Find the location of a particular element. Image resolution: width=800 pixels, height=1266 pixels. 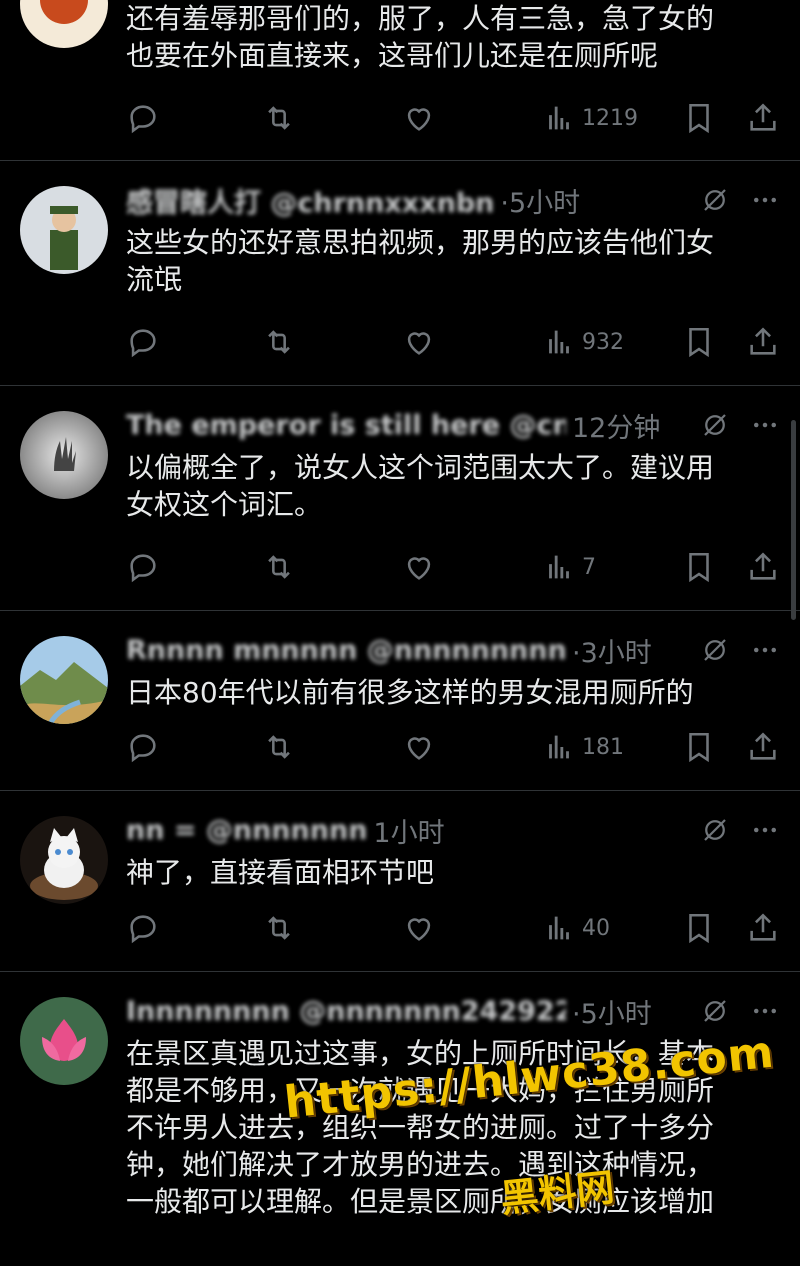

comment-line: 不许男人进去，组织一帮女的进厕。过了十多分 is located at coordinates (420, 1127).